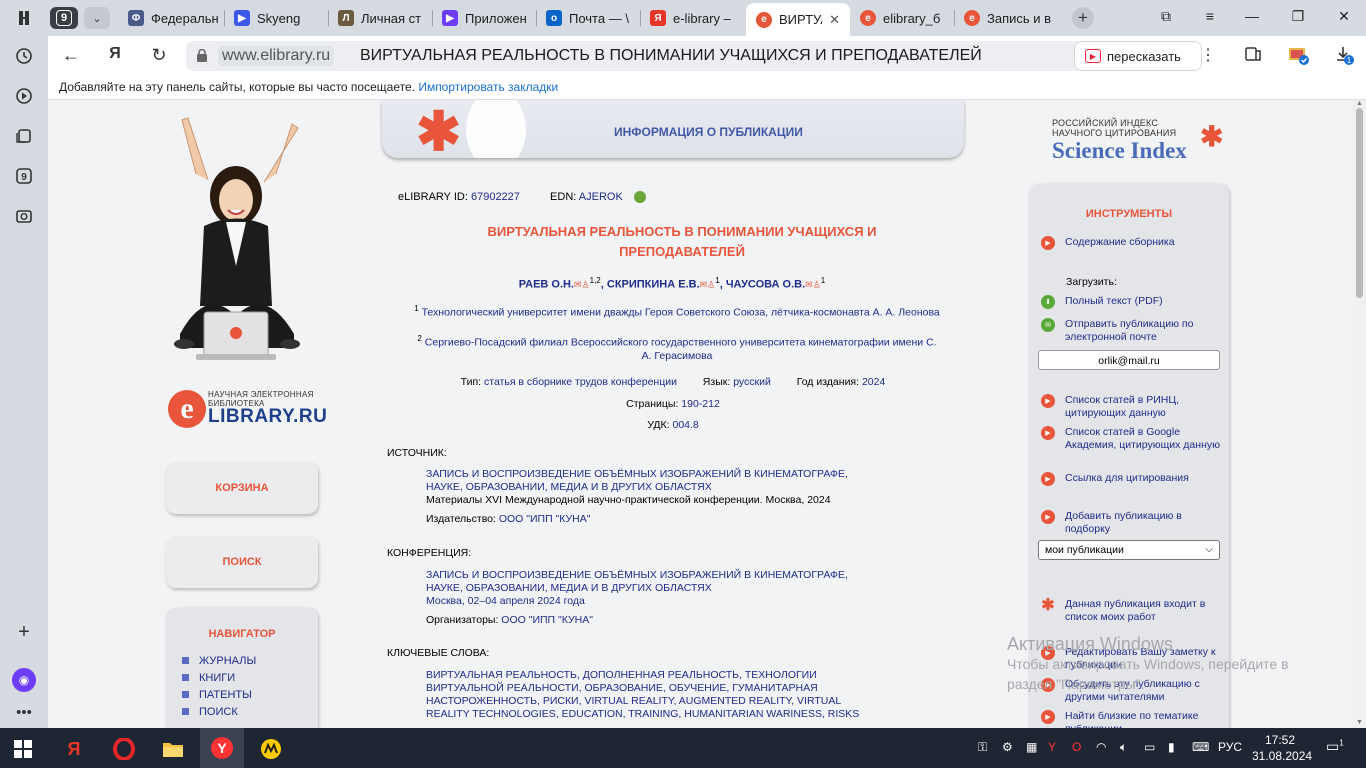 This screenshot has height=768, width=1366. Describe the element at coordinates (173, 749) in the screenshot. I see `file-explorer-icon` at that location.